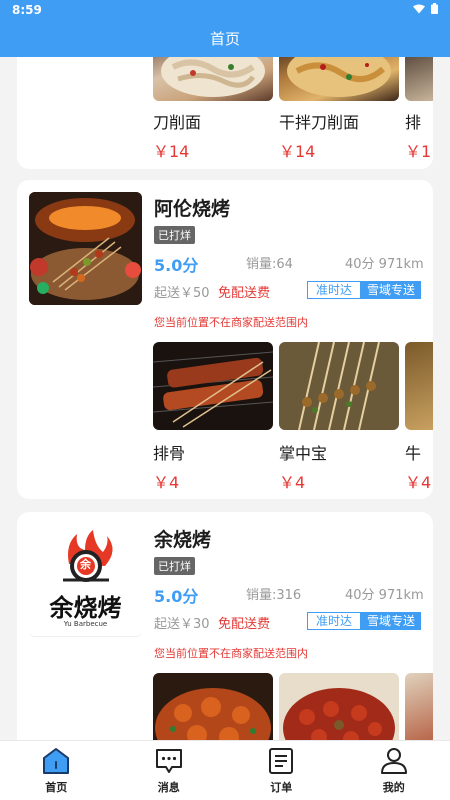 Image resolution: width=450 pixels, height=800 pixels. I want to click on spicy-chicken-photo, so click(339, 706).